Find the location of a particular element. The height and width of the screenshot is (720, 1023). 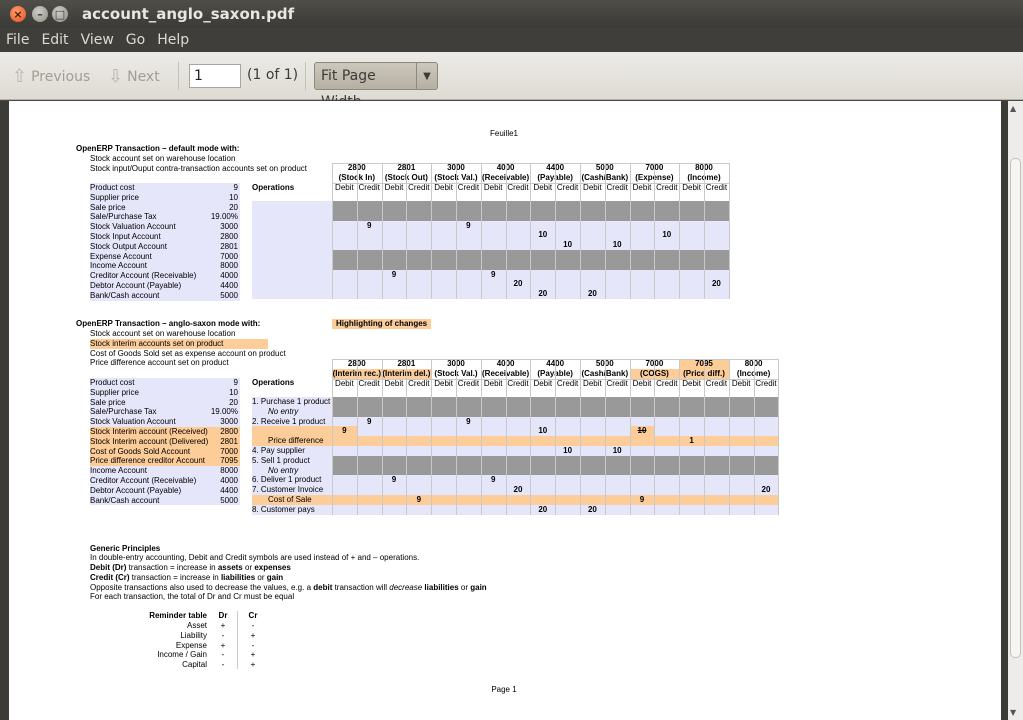

param-label: Stock Input Account is located at coordinates (125, 236).